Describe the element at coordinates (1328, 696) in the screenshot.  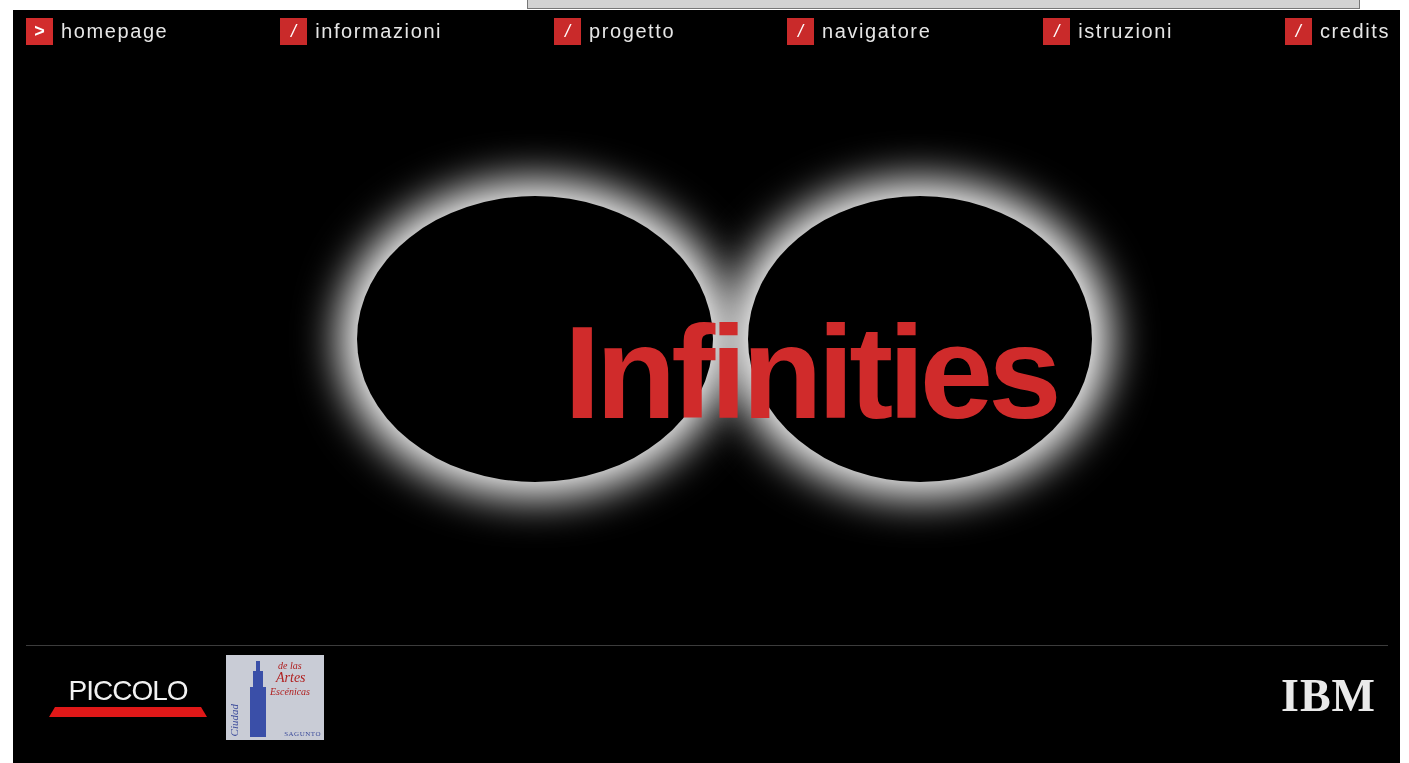
I see `ibm-logo: IBM` at that location.